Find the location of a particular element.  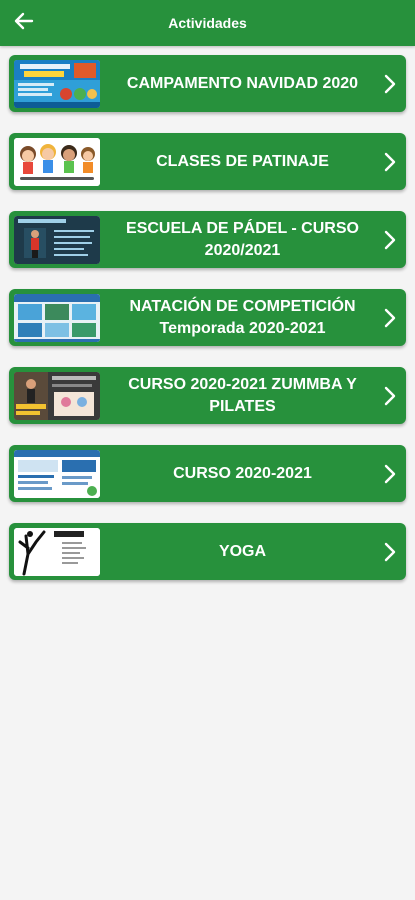

activity-card-escuela-padel: ESCUELA DE PÁDEL - CURSO 2020/2021 is located at coordinates (207, 239).